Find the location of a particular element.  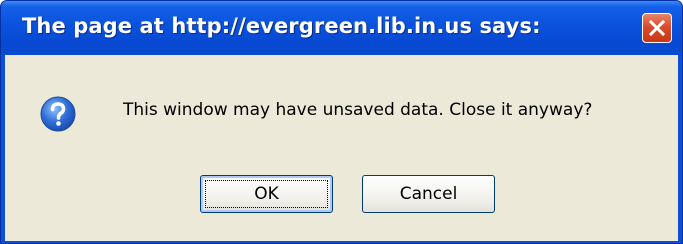

ok-button-label: OK is located at coordinates (266, 194).